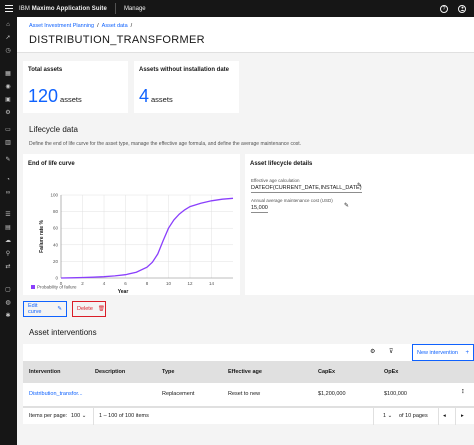 The image size is (474, 445). What do you see at coordinates (24, 8) in the screenshot?
I see `brand-prefix: IBM` at bounding box center [24, 8].